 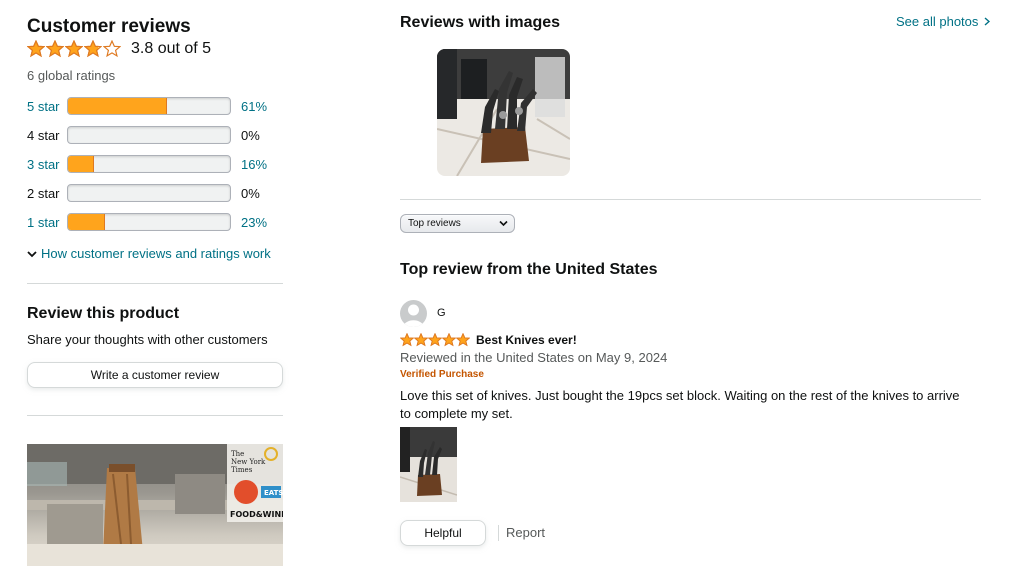 What do you see at coordinates (255, 483) in the screenshot?
I see `press-logos: The New York Times EATS FOOD&WINE` at bounding box center [255, 483].